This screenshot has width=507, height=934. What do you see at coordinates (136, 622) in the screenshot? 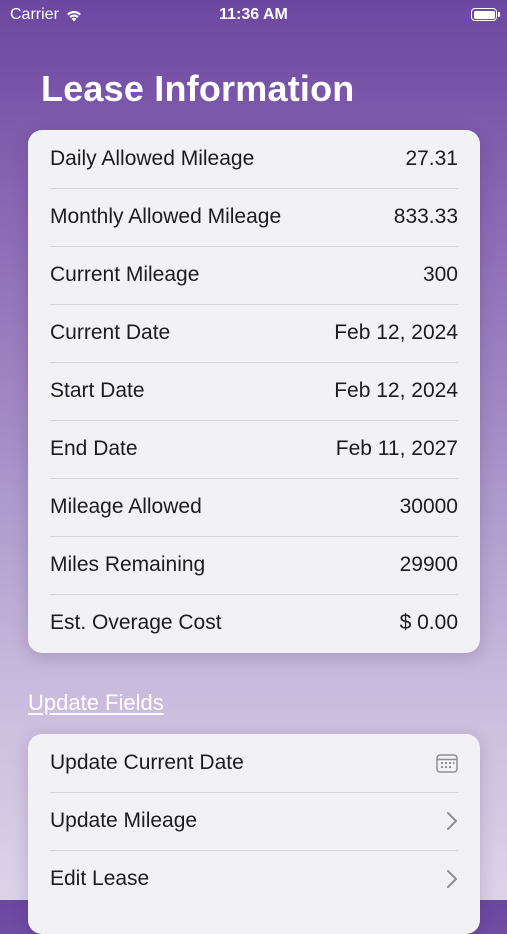
I see `info-label: Est. Overage Cost` at bounding box center [136, 622].